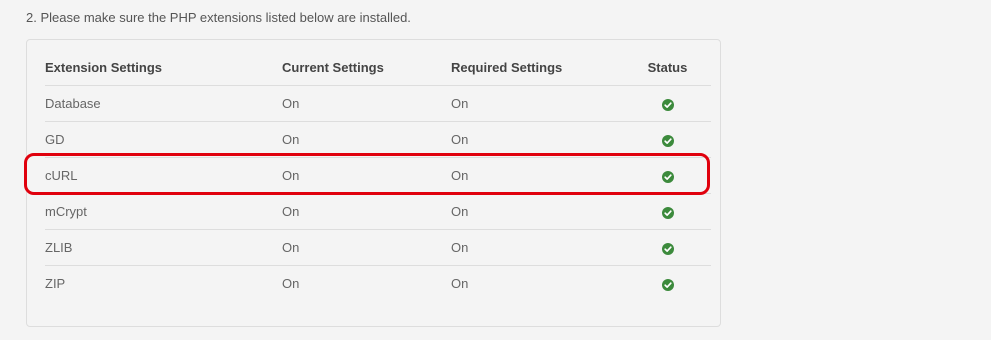 Image resolution: width=991 pixels, height=340 pixels. Describe the element at coordinates (378, 284) in the screenshot. I see `table-row-zip: ZIP On On` at that location.